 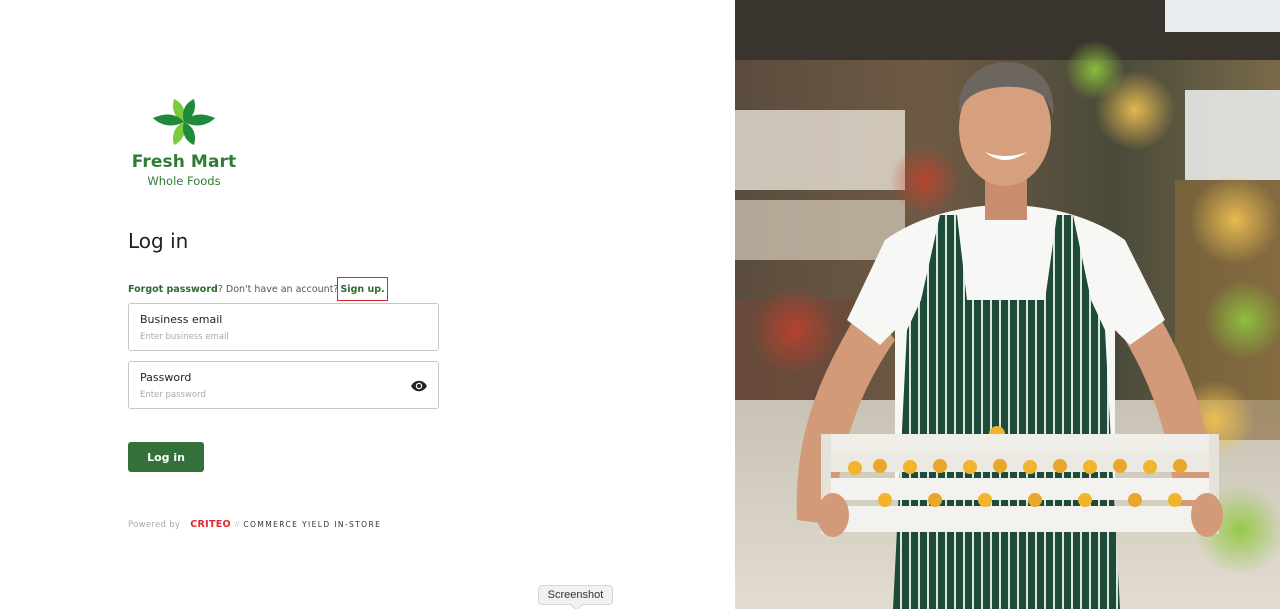 I want to click on forgot-password-link: Forgot password, so click(x=173, y=289).